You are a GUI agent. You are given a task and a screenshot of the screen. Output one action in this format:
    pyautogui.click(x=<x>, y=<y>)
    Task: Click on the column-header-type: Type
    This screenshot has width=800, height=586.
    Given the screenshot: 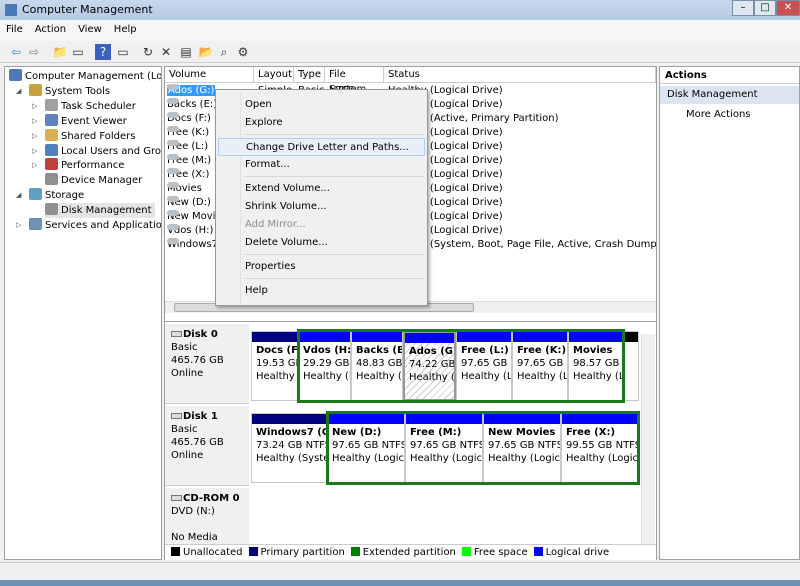 What is the action you would take?
    pyautogui.click(x=309, y=75)
    